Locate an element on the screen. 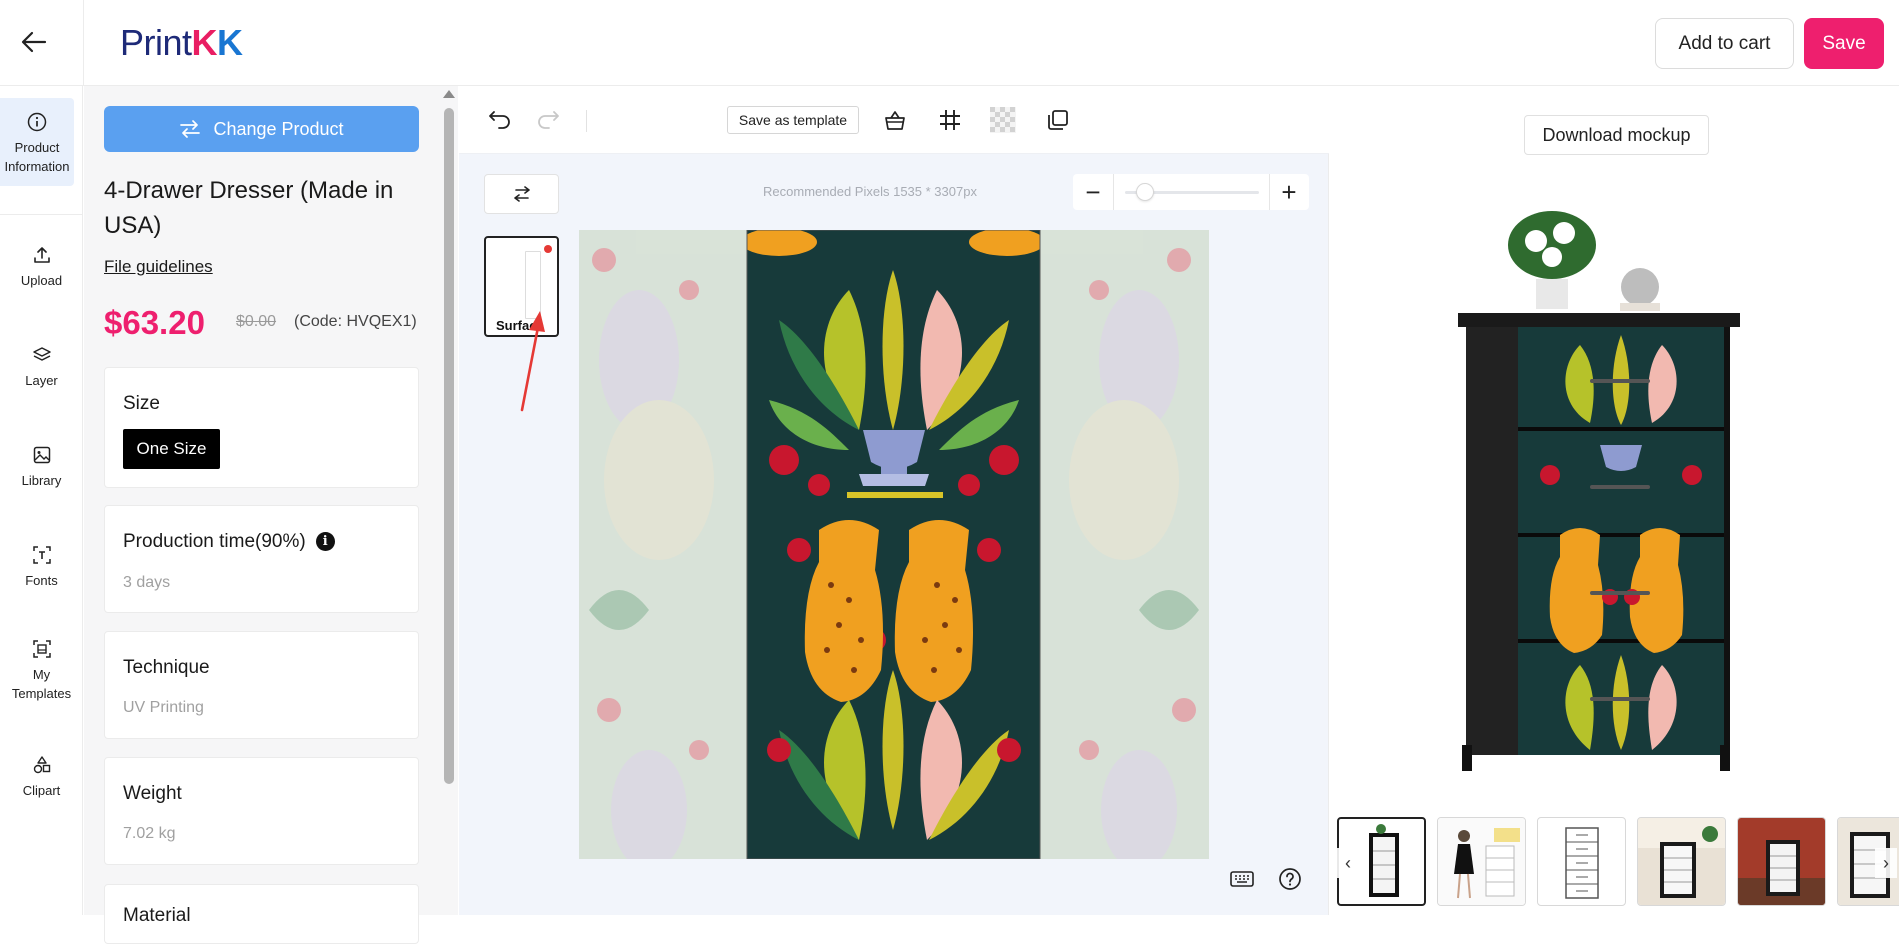  rail-item-library: Library is located at coordinates (41, 467).